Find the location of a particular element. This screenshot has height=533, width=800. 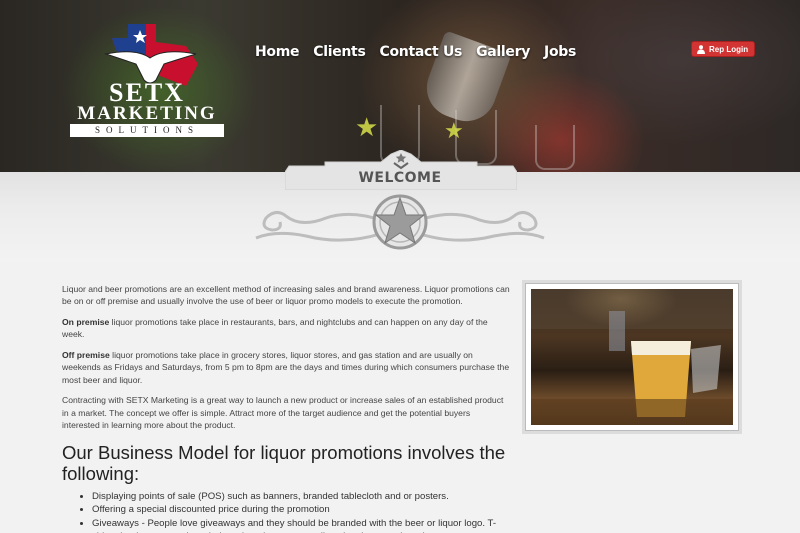

user-icon is located at coordinates (701, 49).